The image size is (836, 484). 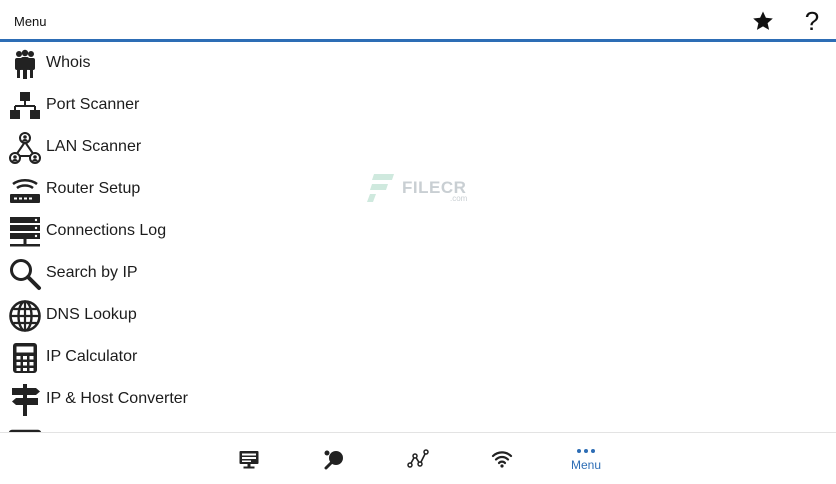 I want to click on menu-item-label: Connections Log, so click(x=106, y=230).